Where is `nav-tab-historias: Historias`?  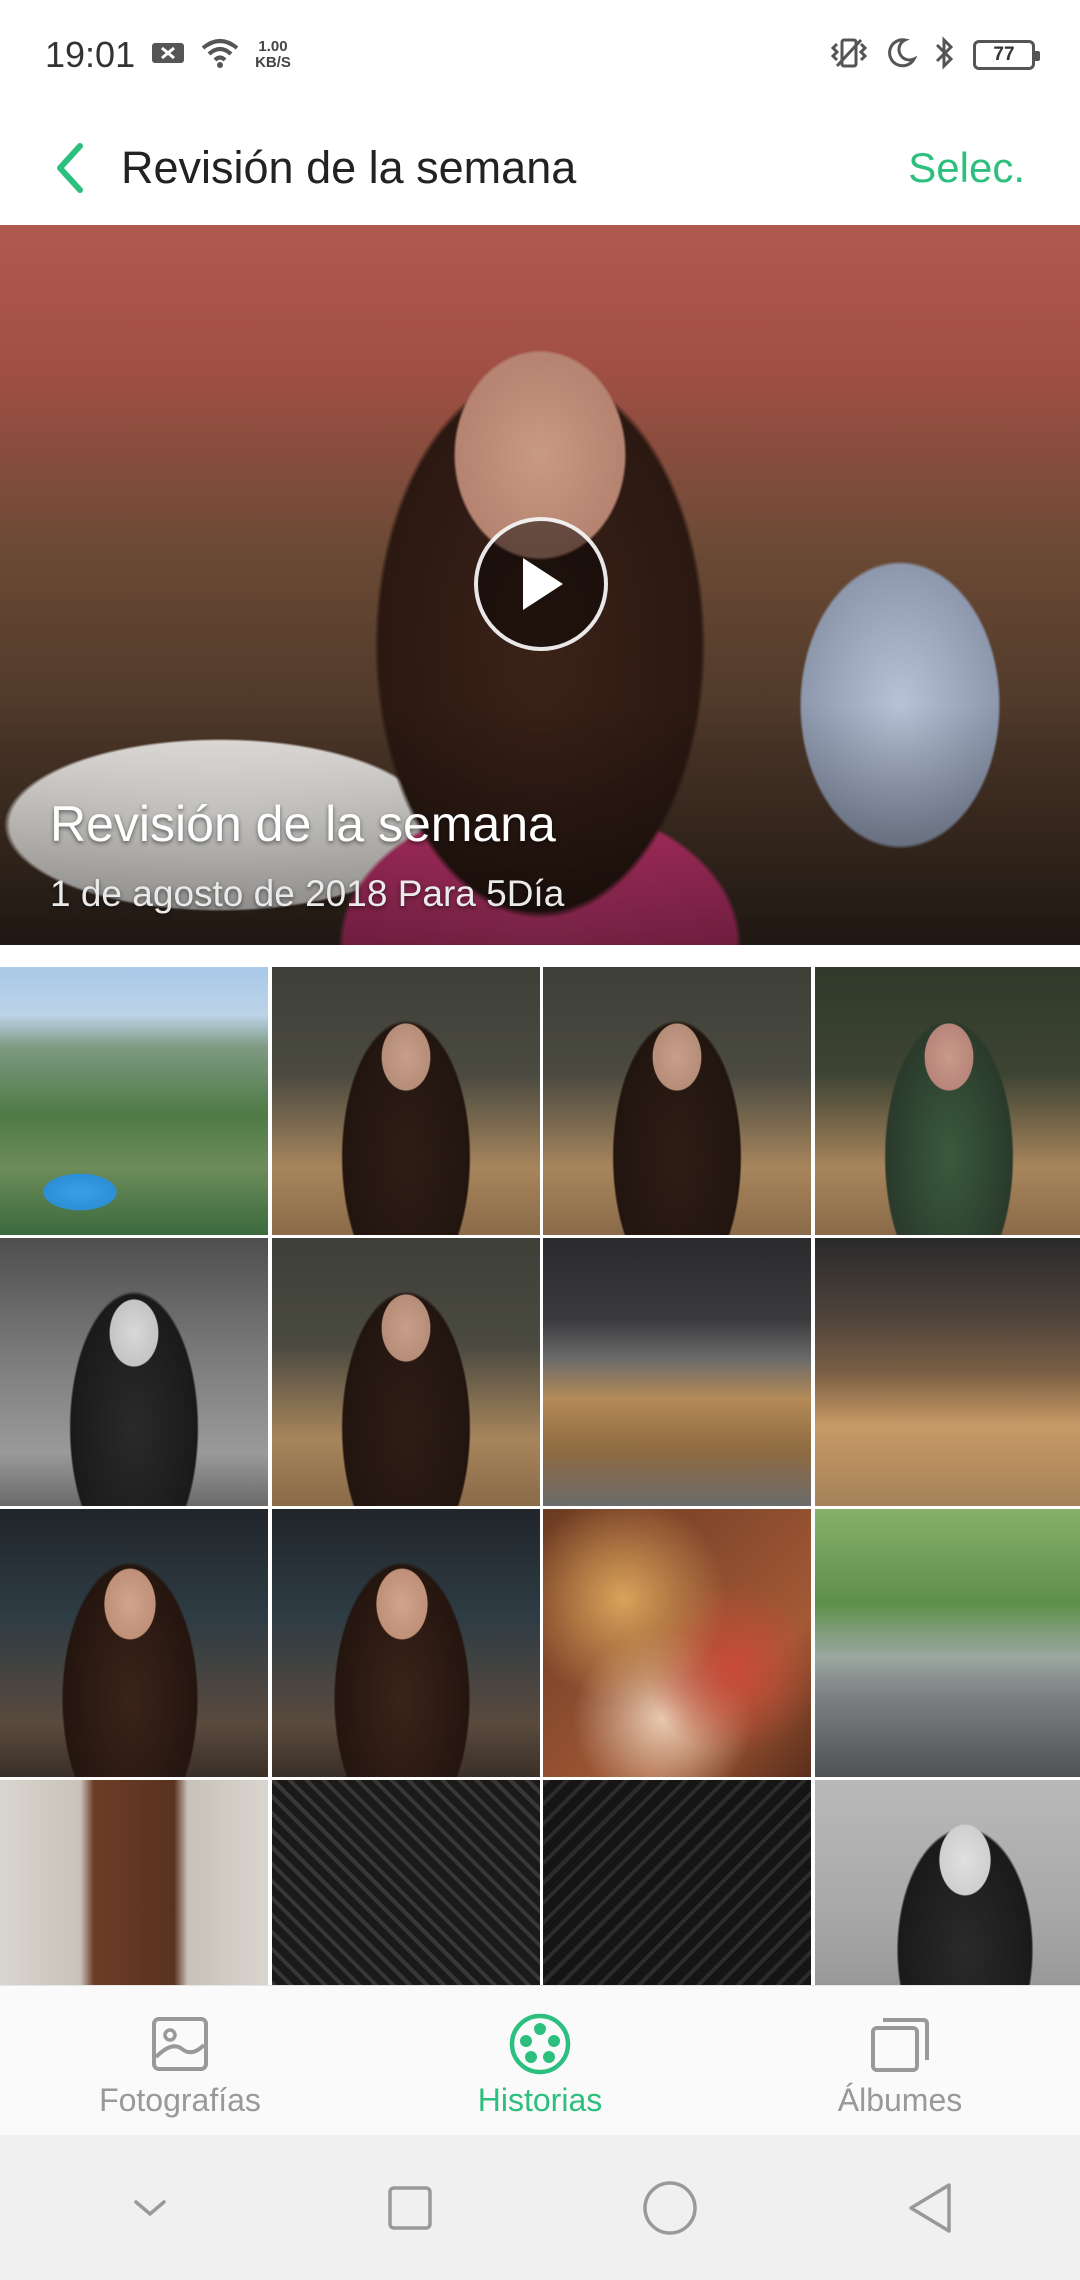
nav-tab-historias: Historias is located at coordinates (540, 2060).